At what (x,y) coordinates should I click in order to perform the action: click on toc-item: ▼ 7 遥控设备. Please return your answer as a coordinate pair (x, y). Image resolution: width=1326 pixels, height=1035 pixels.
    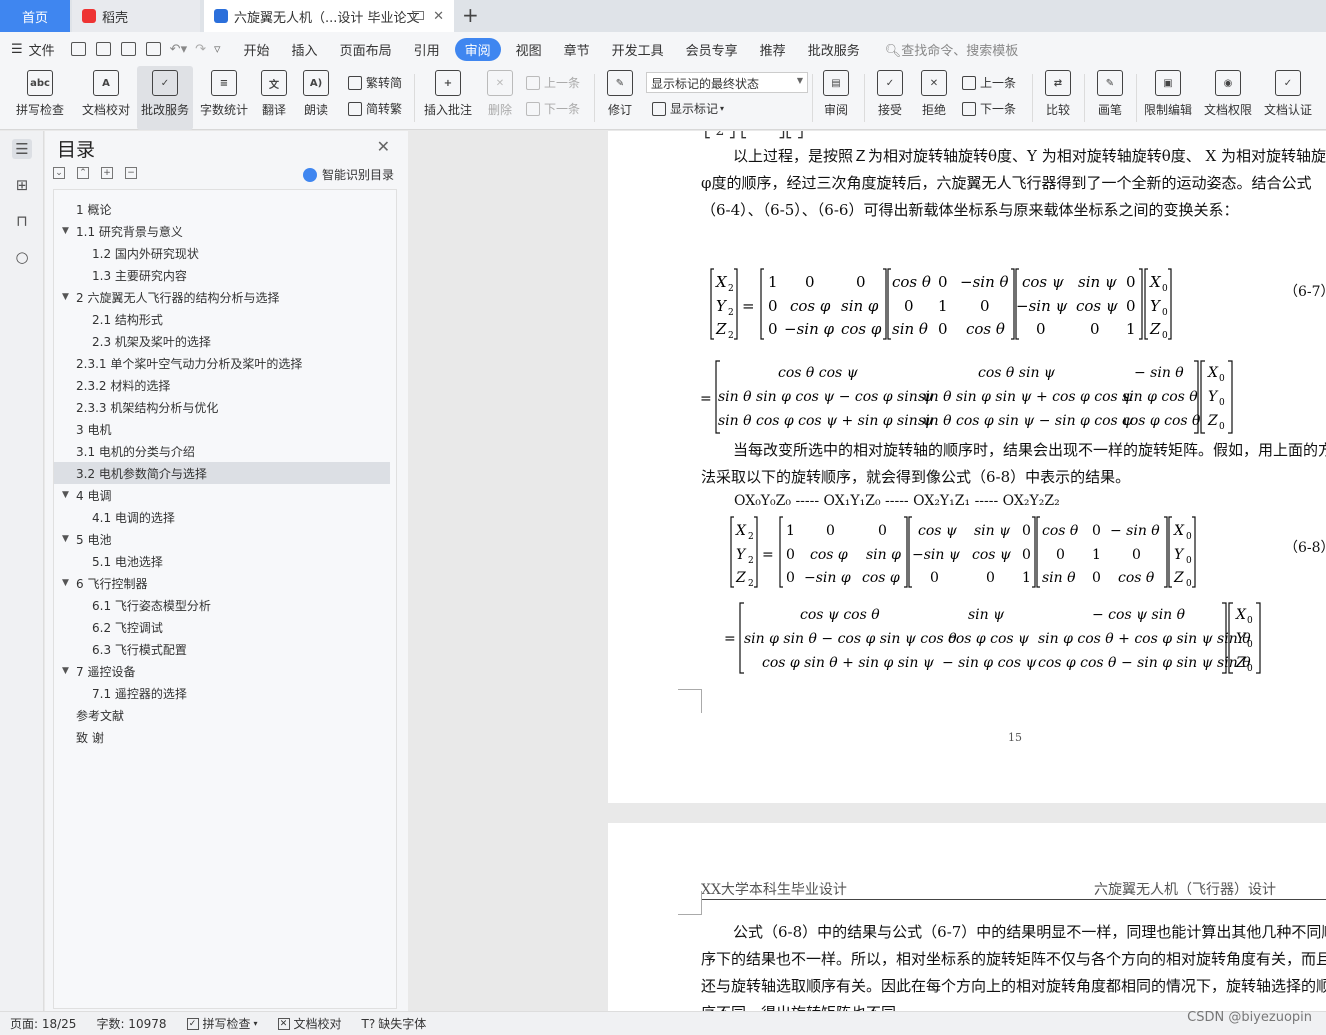
    Looking at the image, I should click on (222, 671).